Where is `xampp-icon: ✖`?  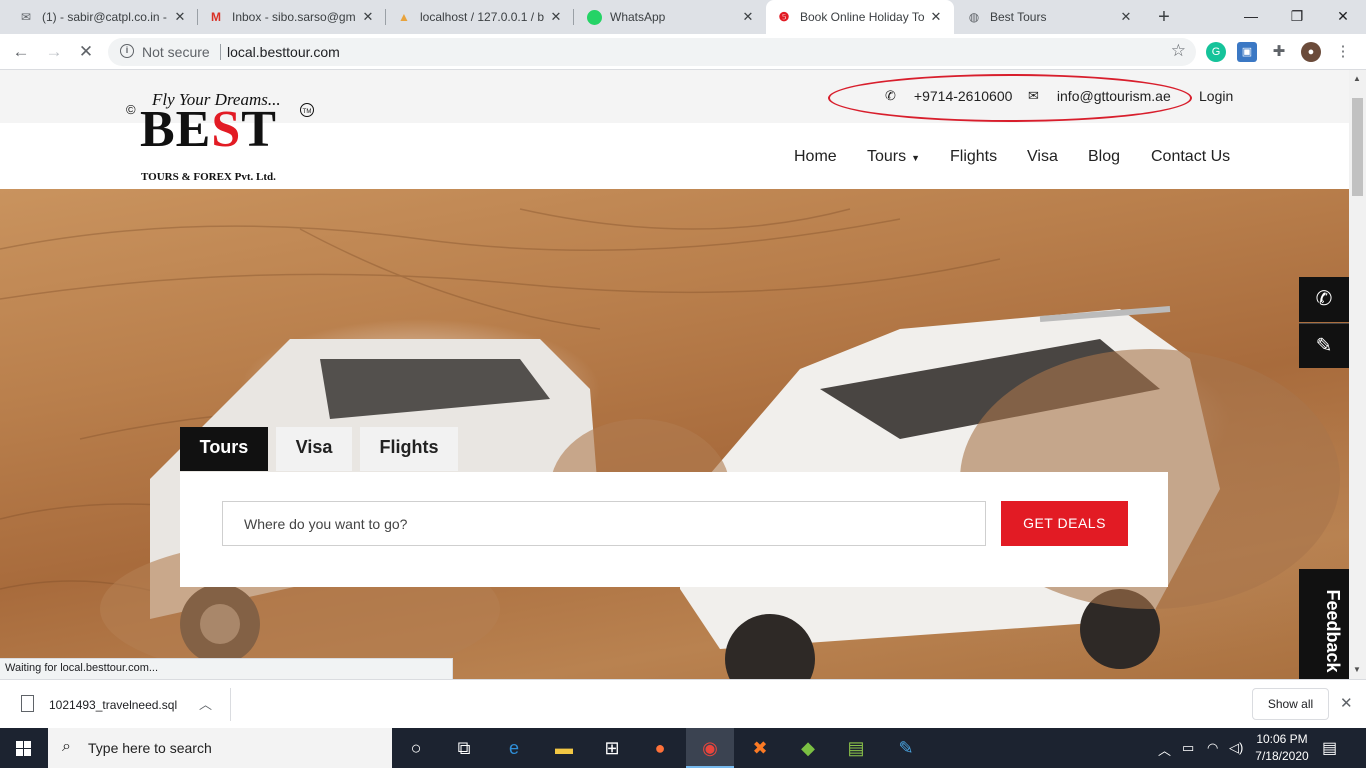 xampp-icon: ✖ is located at coordinates (760, 748).